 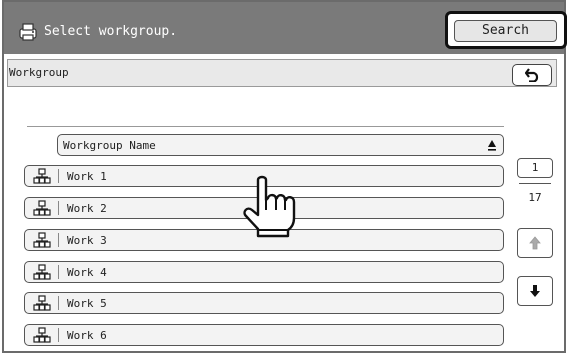 I want to click on workgroup-name: Work 6, so click(x=87, y=335).